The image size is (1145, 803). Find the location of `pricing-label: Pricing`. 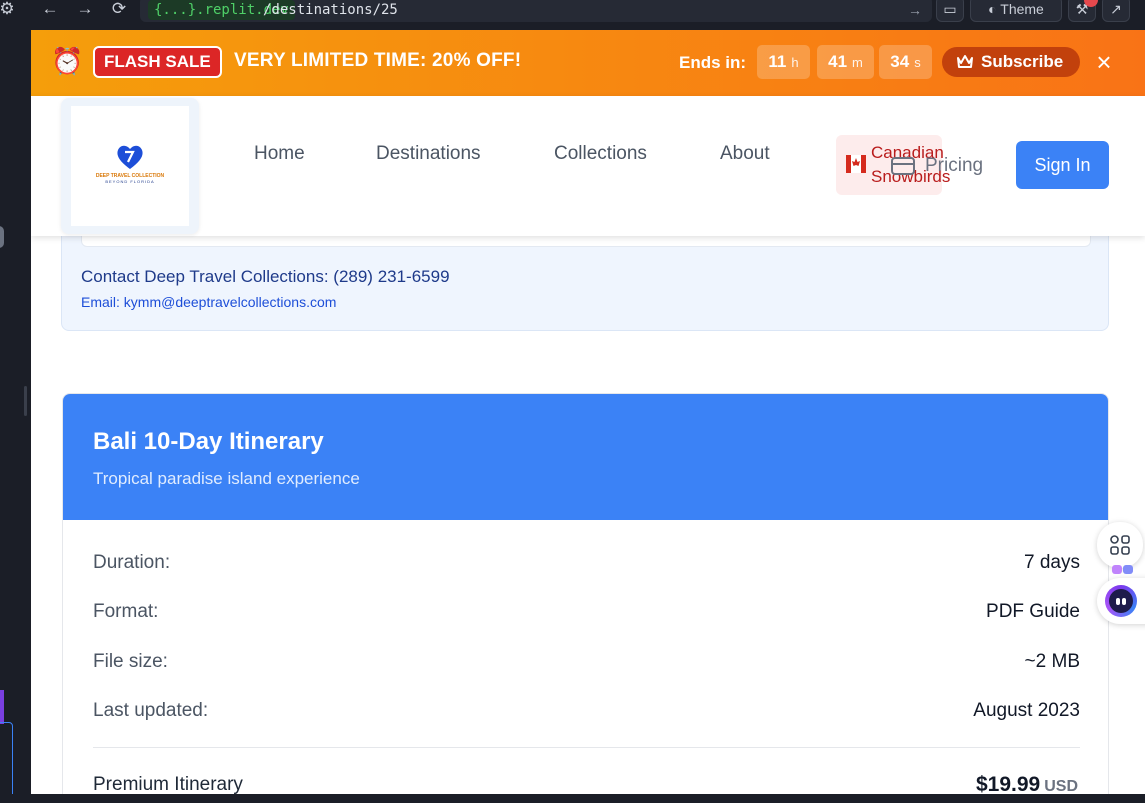

pricing-label: Pricing is located at coordinates (954, 165).